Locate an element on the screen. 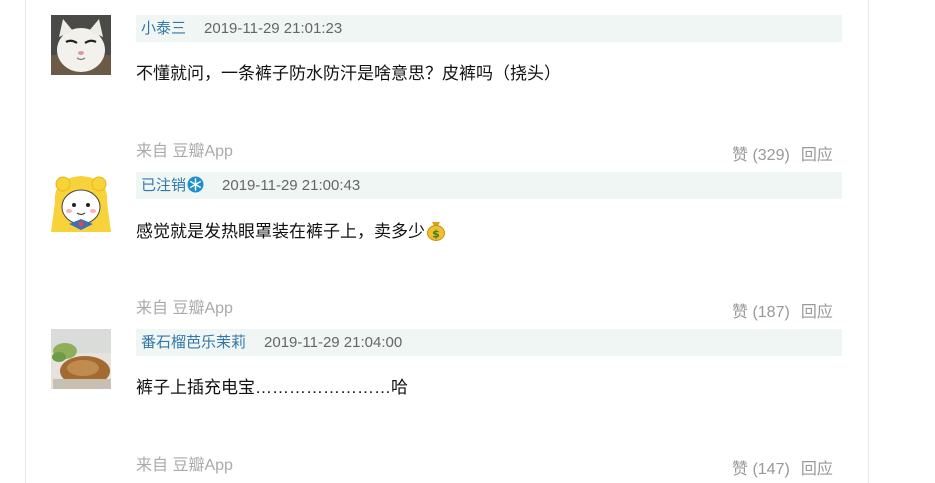 The height and width of the screenshot is (483, 935). comment-content: 感觉就是发热眼罩装在裤子上，卖多少 $ is located at coordinates (291, 233).